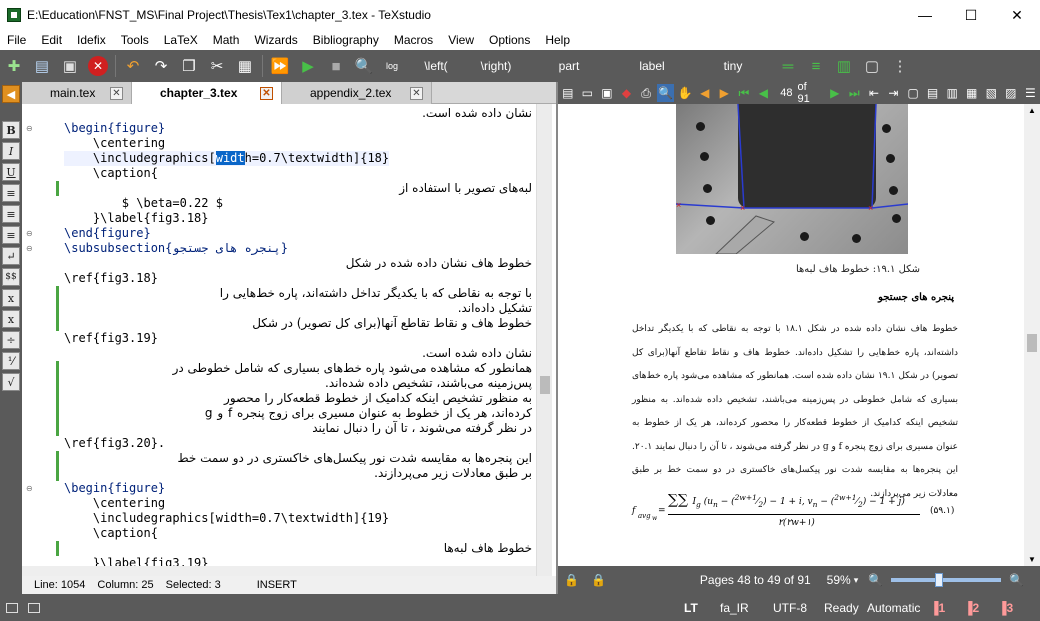 This screenshot has width=1040, height=621. Describe the element at coordinates (1011, 93) in the screenshot. I see `presentation-icon: ▨` at that location.